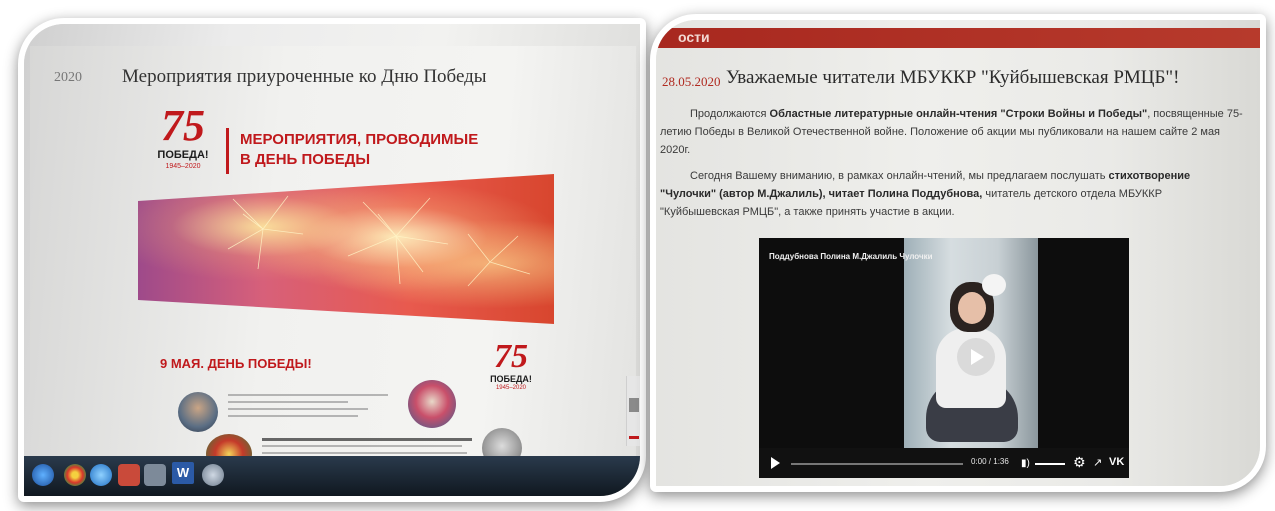  What do you see at coordinates (236, 363) in the screenshot?
I see `victory-day-subheading: 9 МАЯ. ДЕНЬ ПОБЕДЫ!` at bounding box center [236, 363].